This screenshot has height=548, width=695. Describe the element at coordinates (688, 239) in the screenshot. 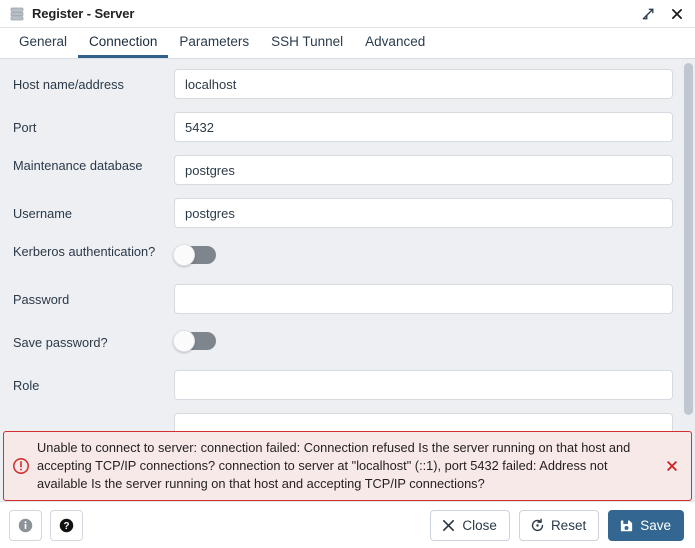

I see `scrollbar-thumb` at that location.